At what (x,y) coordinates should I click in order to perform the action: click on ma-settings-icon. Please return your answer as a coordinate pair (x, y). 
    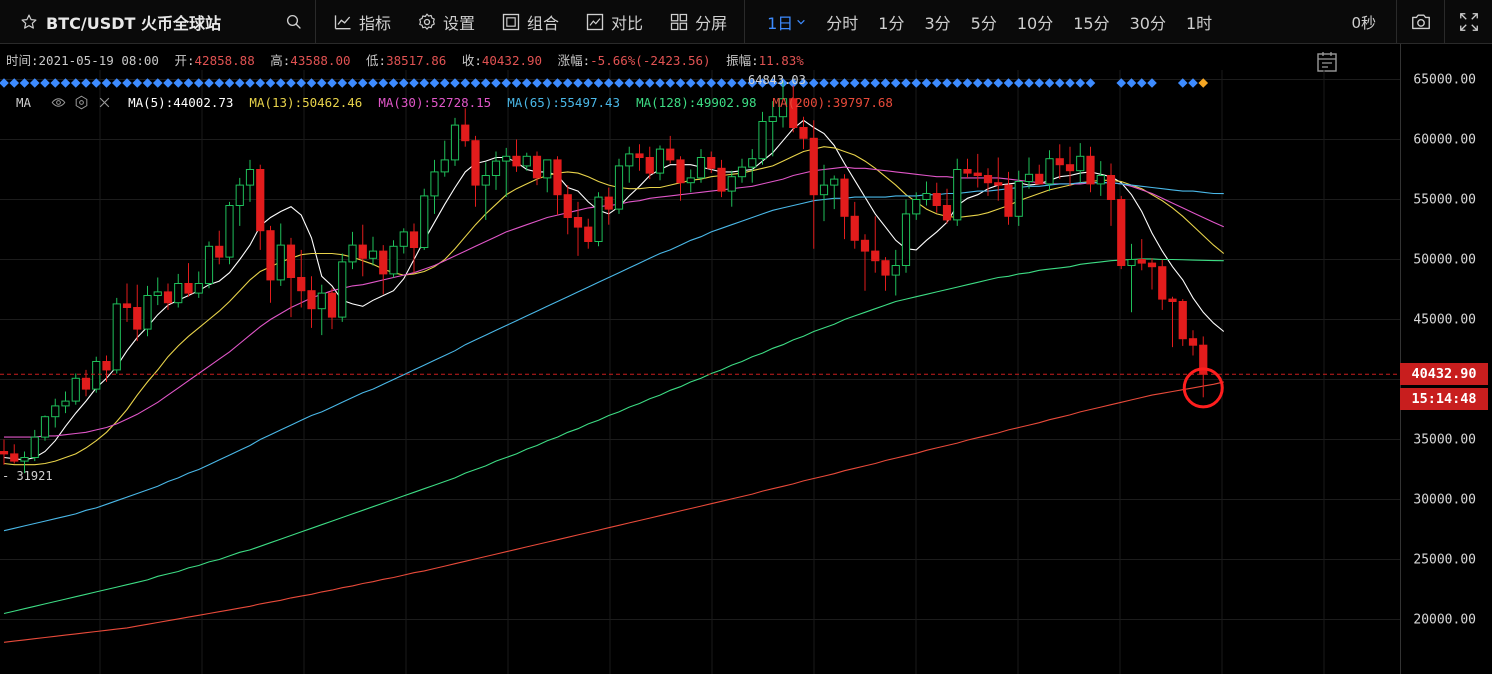
    Looking at the image, I should click on (81, 102).